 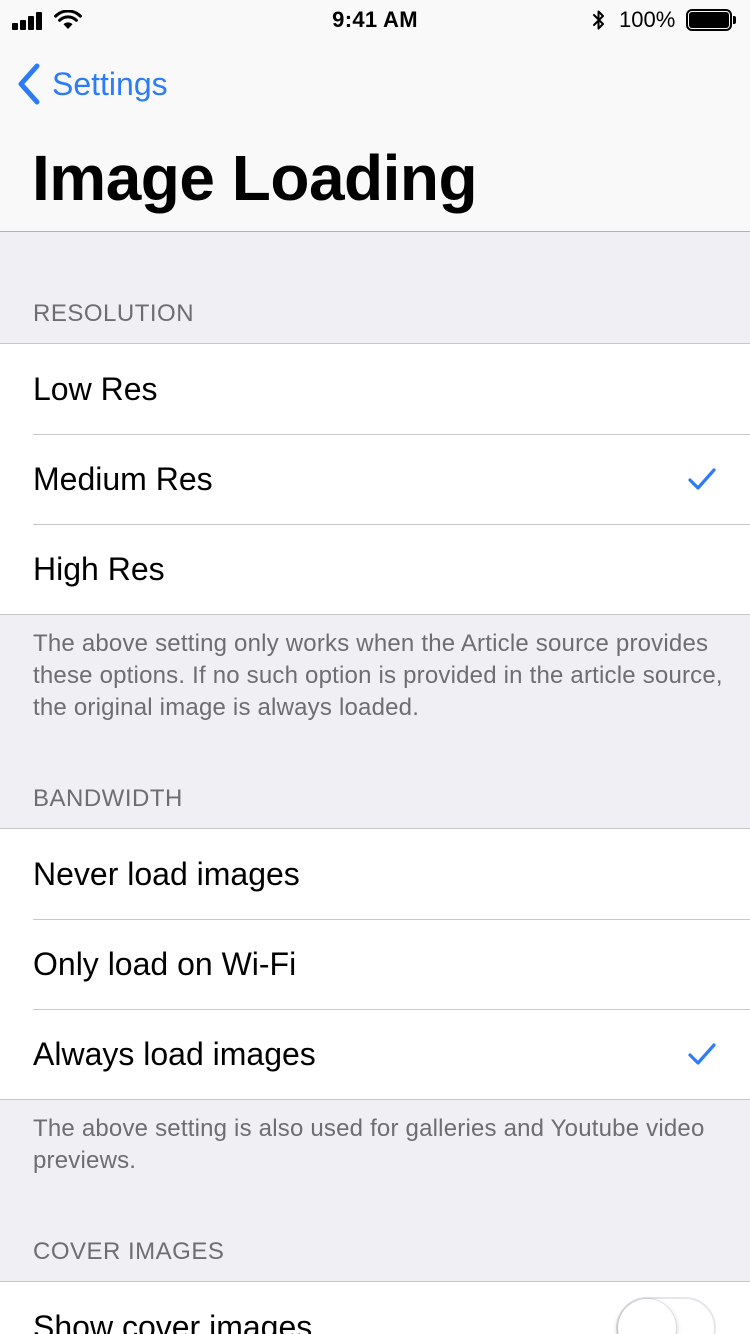 I want to click on setting-show-cover-images: Show cover images, so click(x=375, y=1308).